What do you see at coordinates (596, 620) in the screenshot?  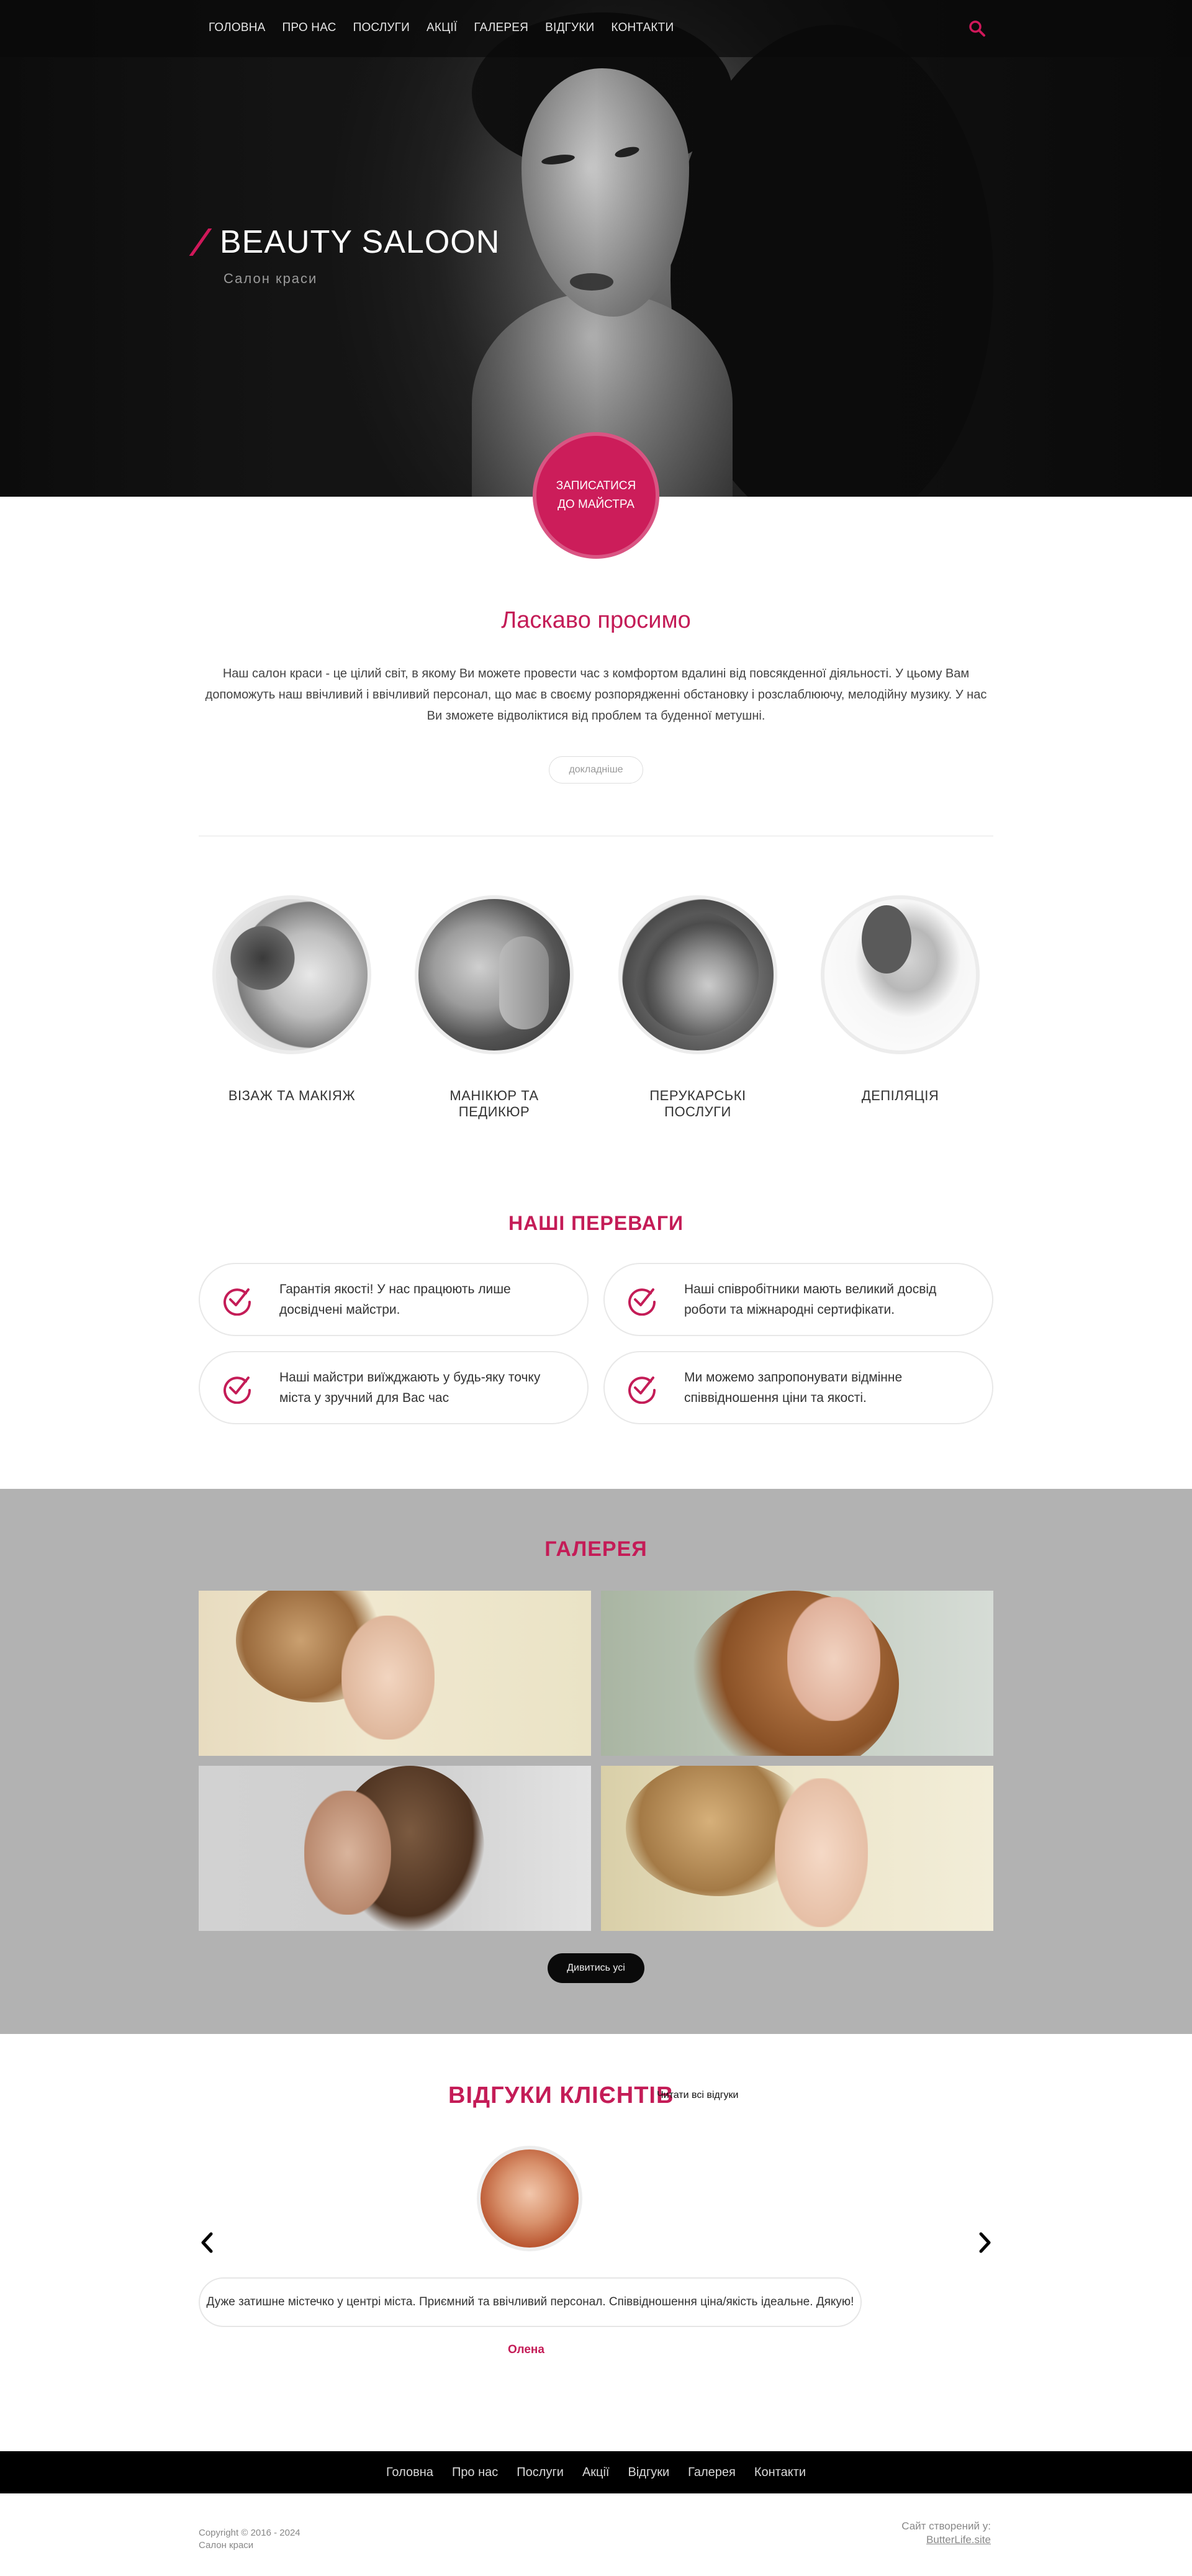 I see `welcome-title: Ласкаво просимо` at bounding box center [596, 620].